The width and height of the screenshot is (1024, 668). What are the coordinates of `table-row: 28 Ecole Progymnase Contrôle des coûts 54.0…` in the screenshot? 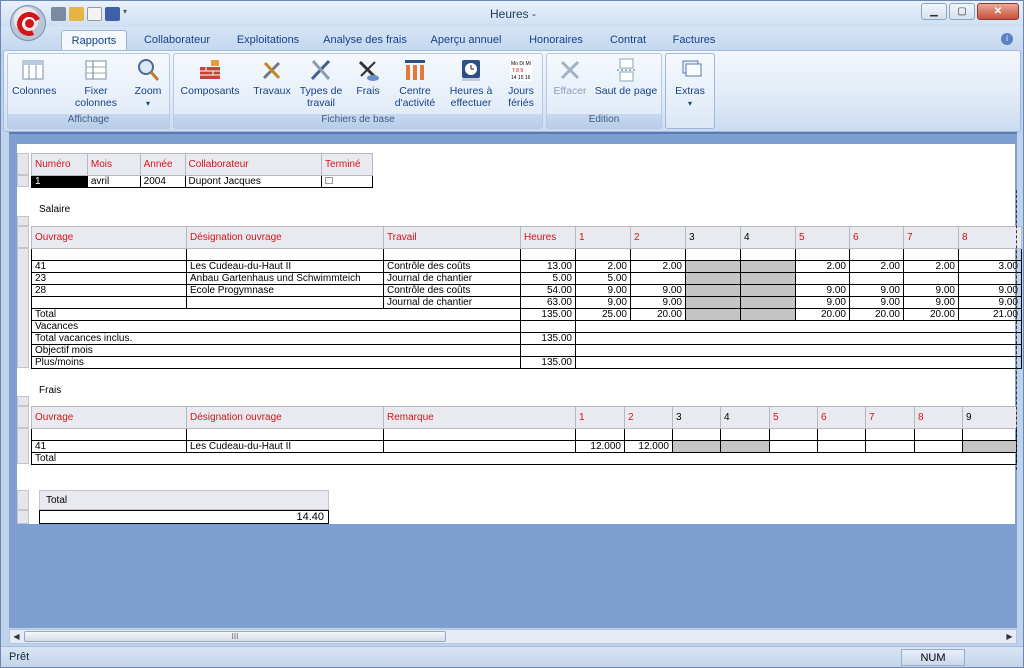 It's located at (526, 290).